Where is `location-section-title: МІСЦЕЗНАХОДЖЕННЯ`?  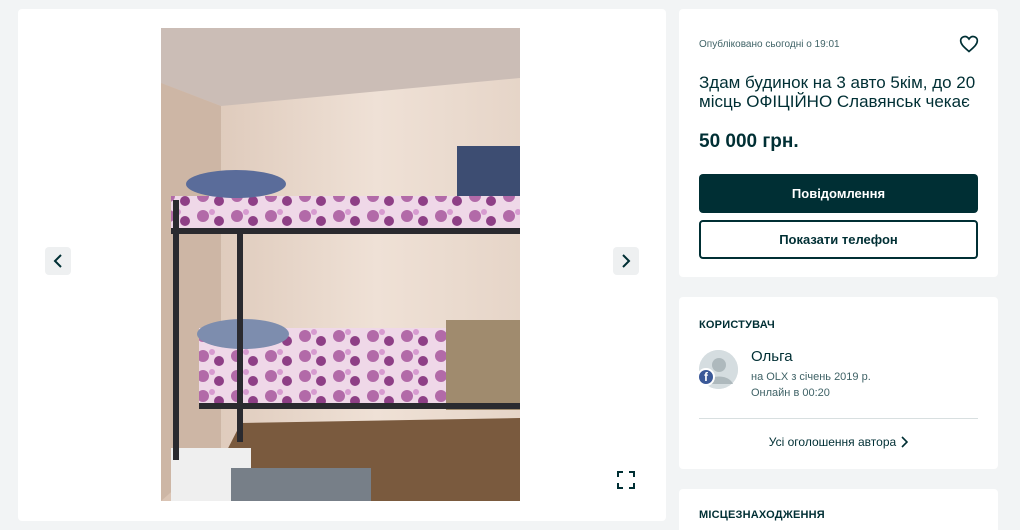
location-section-title: МІСЦЕЗНАХОДЖЕННЯ is located at coordinates (762, 515).